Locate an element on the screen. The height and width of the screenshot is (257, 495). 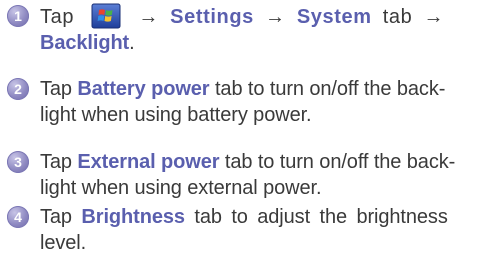
settings-keyword: Settings is located at coordinates (212, 17).